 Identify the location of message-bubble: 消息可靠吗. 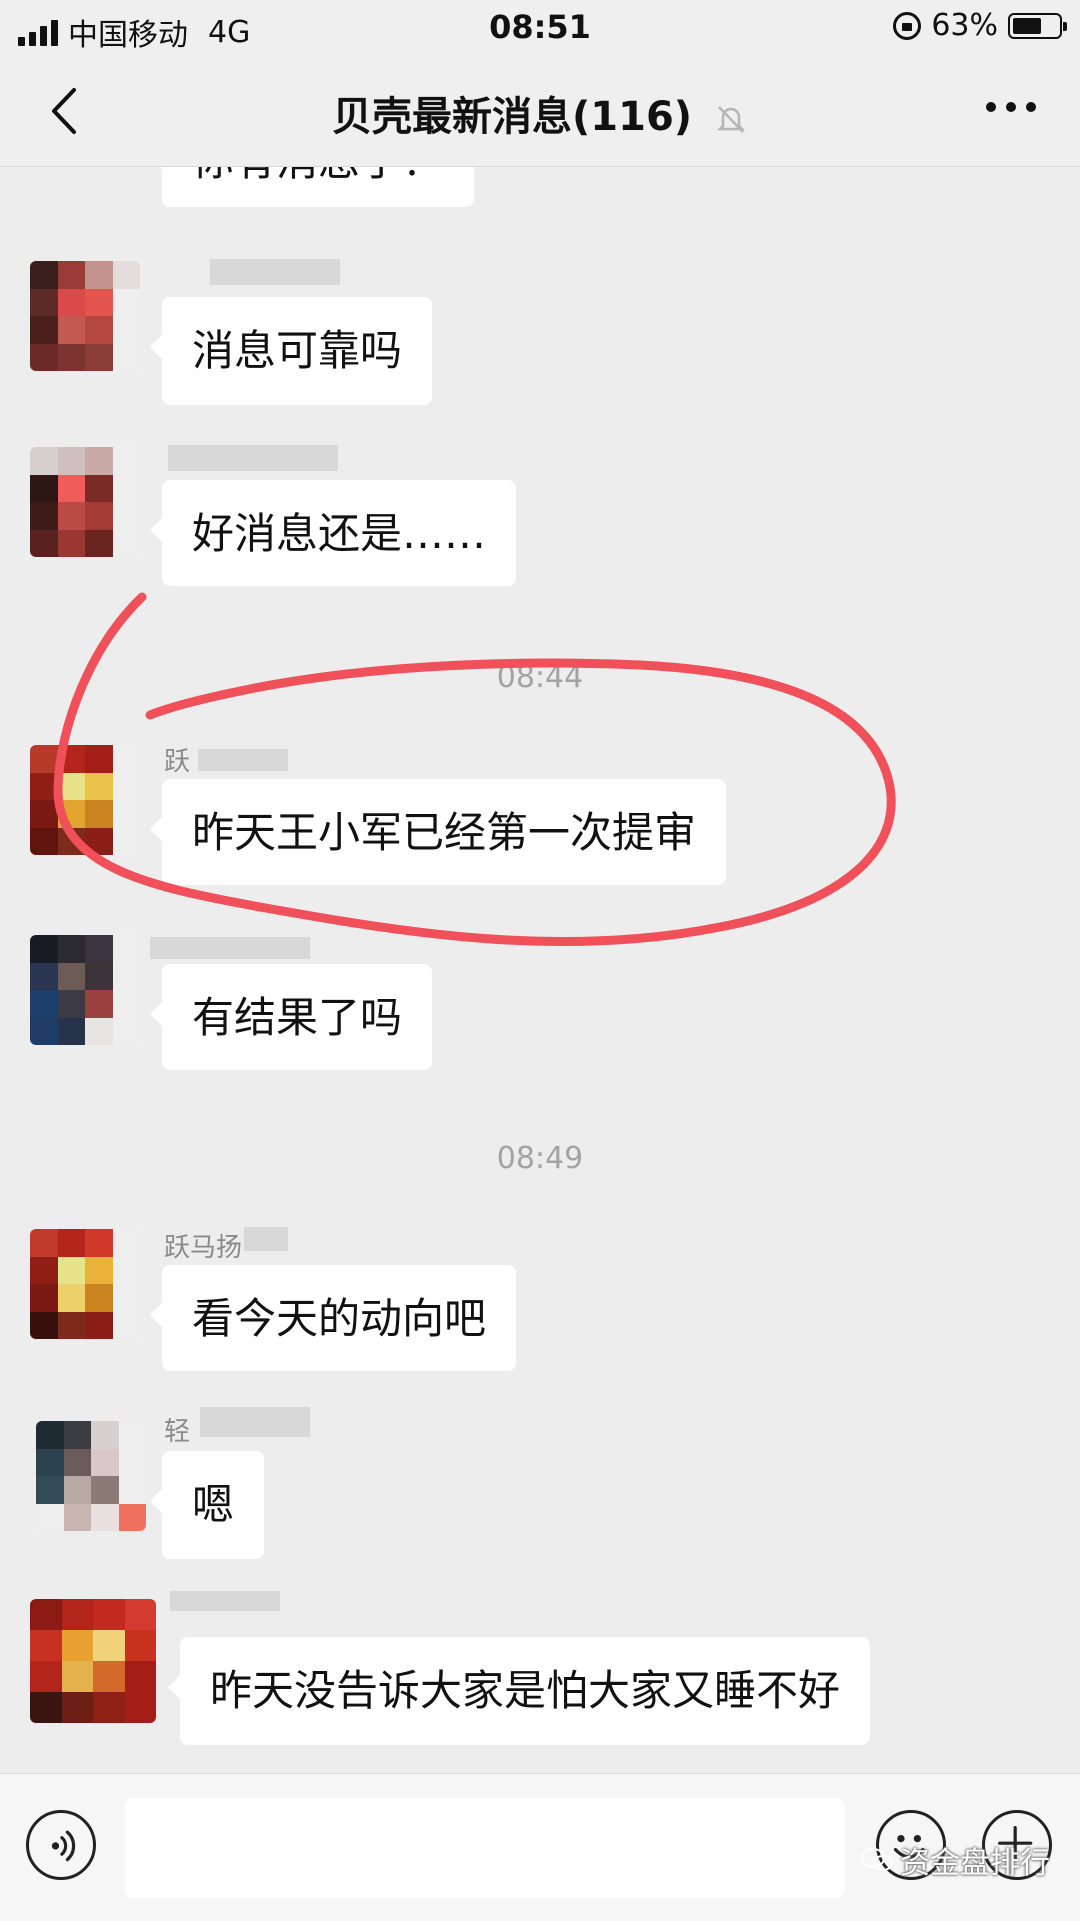
(291, 351).